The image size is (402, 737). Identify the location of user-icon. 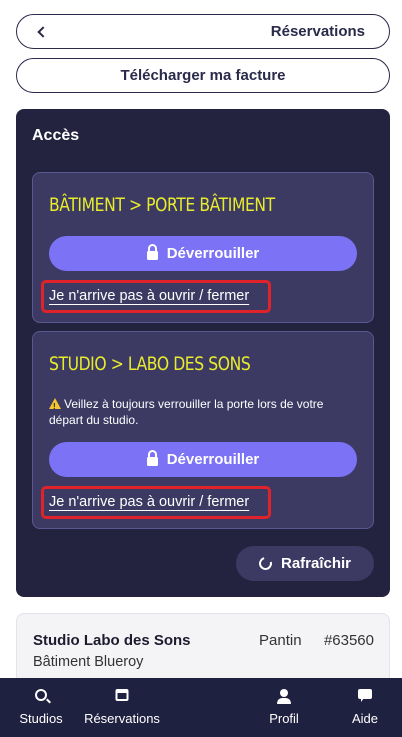
(284, 696).